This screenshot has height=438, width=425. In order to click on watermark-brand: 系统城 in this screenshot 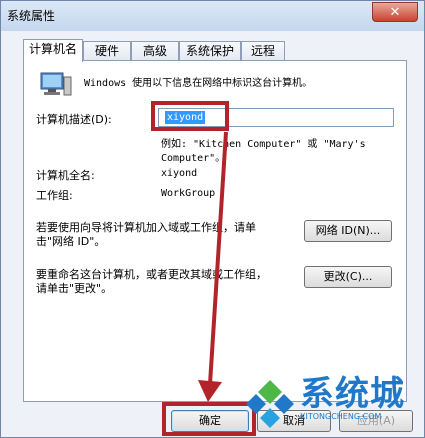, I will do `click(352, 394)`.